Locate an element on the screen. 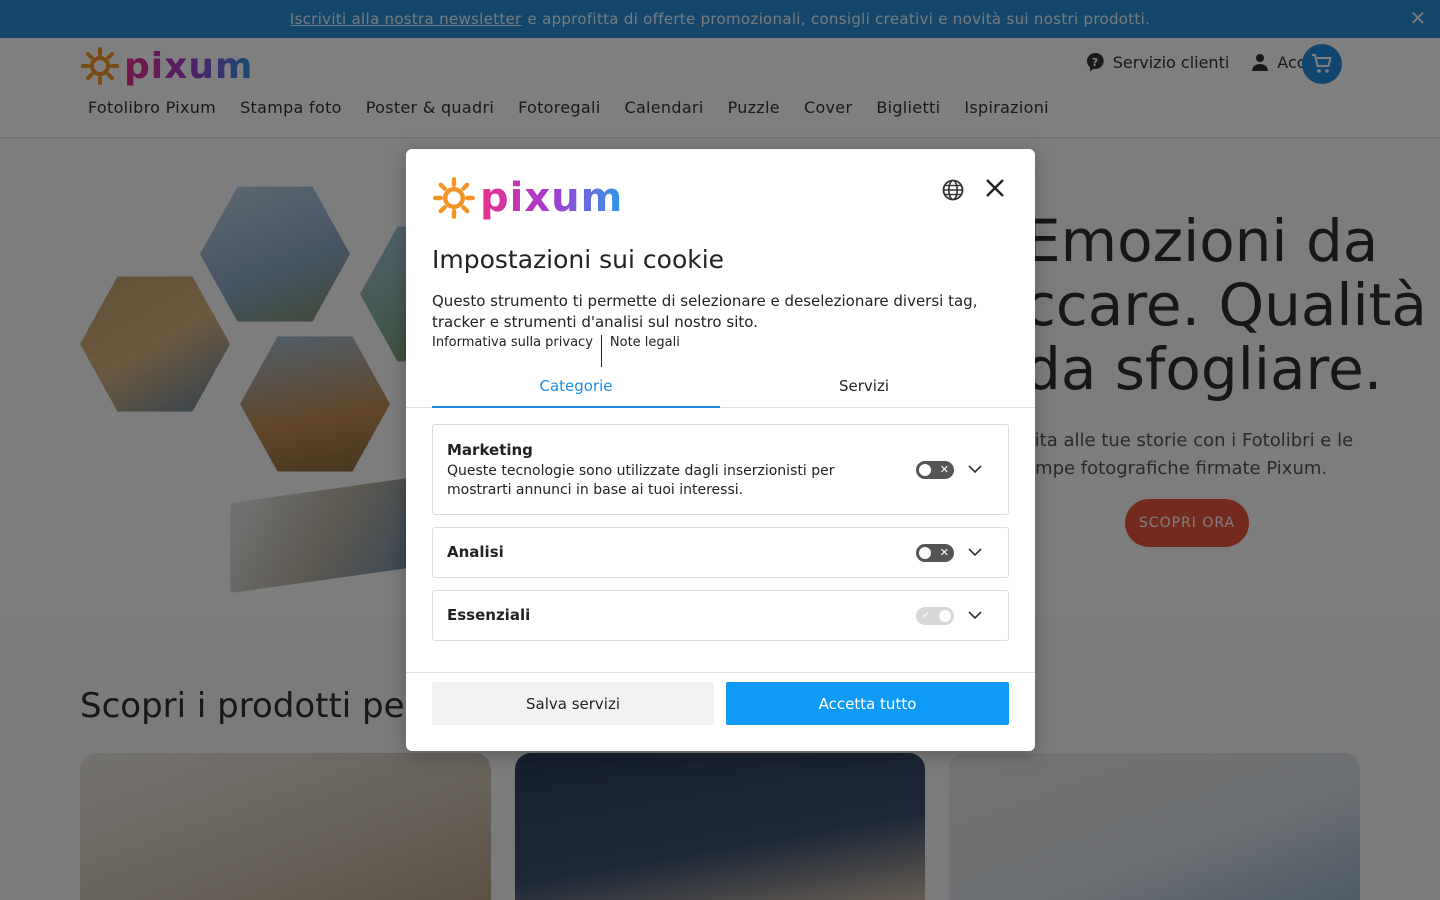  toggle-on-icon: ✓ is located at coordinates (926, 615).